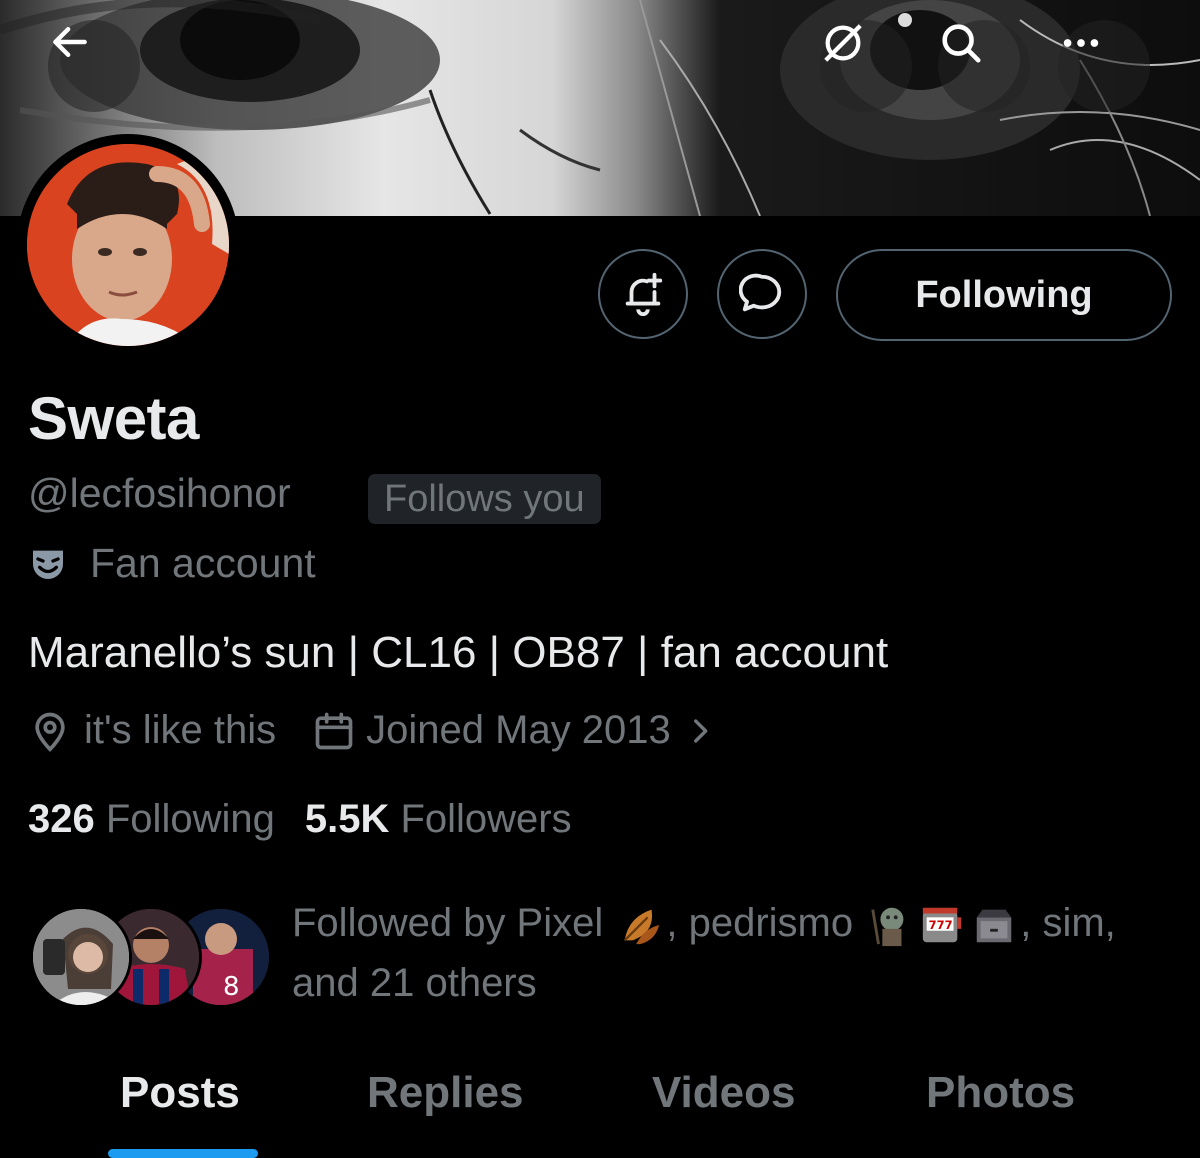  What do you see at coordinates (1104, 66) in the screenshot?
I see `more-button` at bounding box center [1104, 66].